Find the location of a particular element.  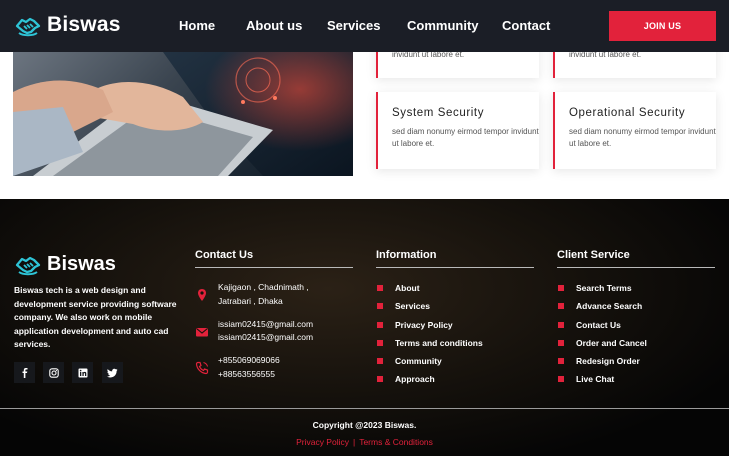

instagram-icon is located at coordinates (53, 372).